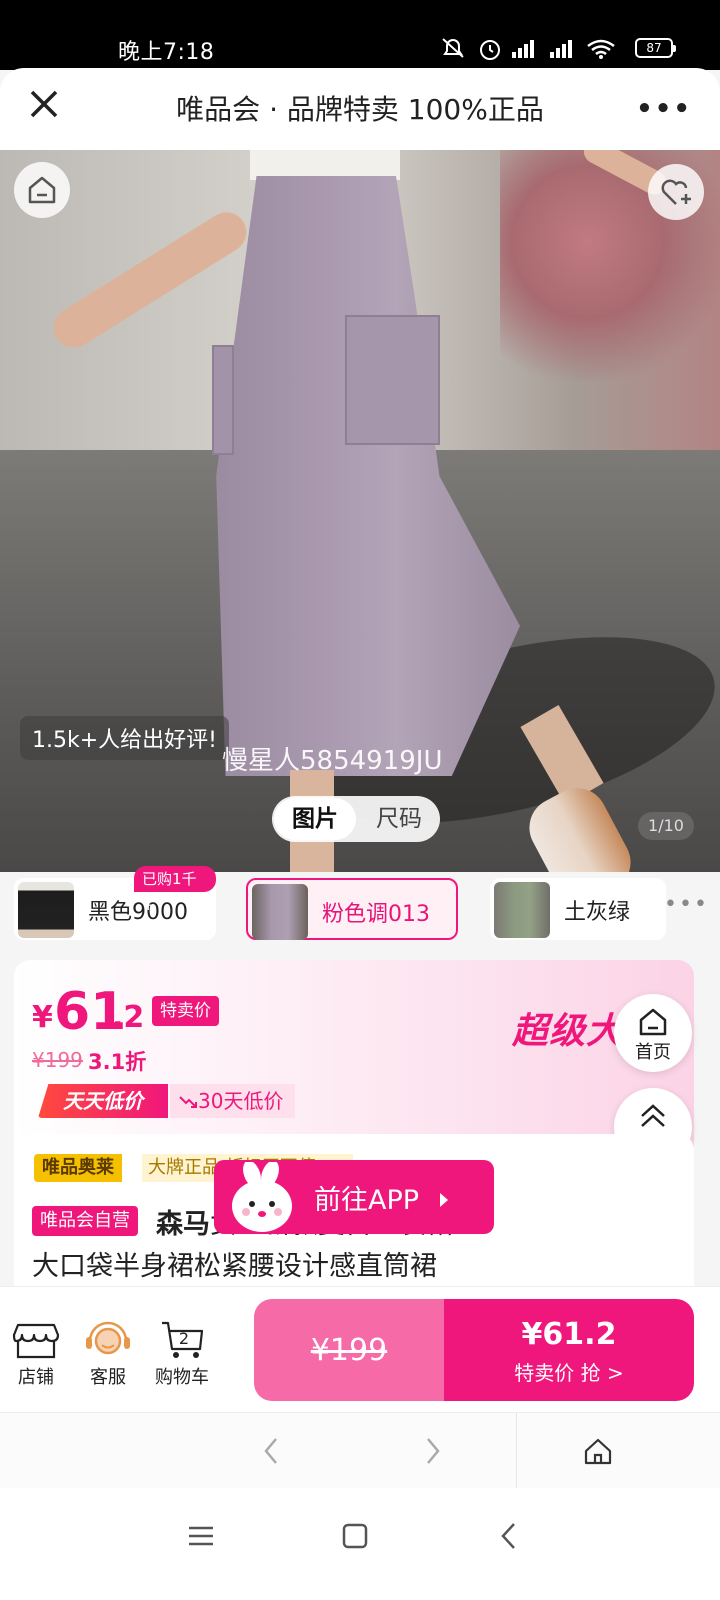  What do you see at coordinates (367, 1200) in the screenshot?
I see `open-app-text: 前往APP` at bounding box center [367, 1200].